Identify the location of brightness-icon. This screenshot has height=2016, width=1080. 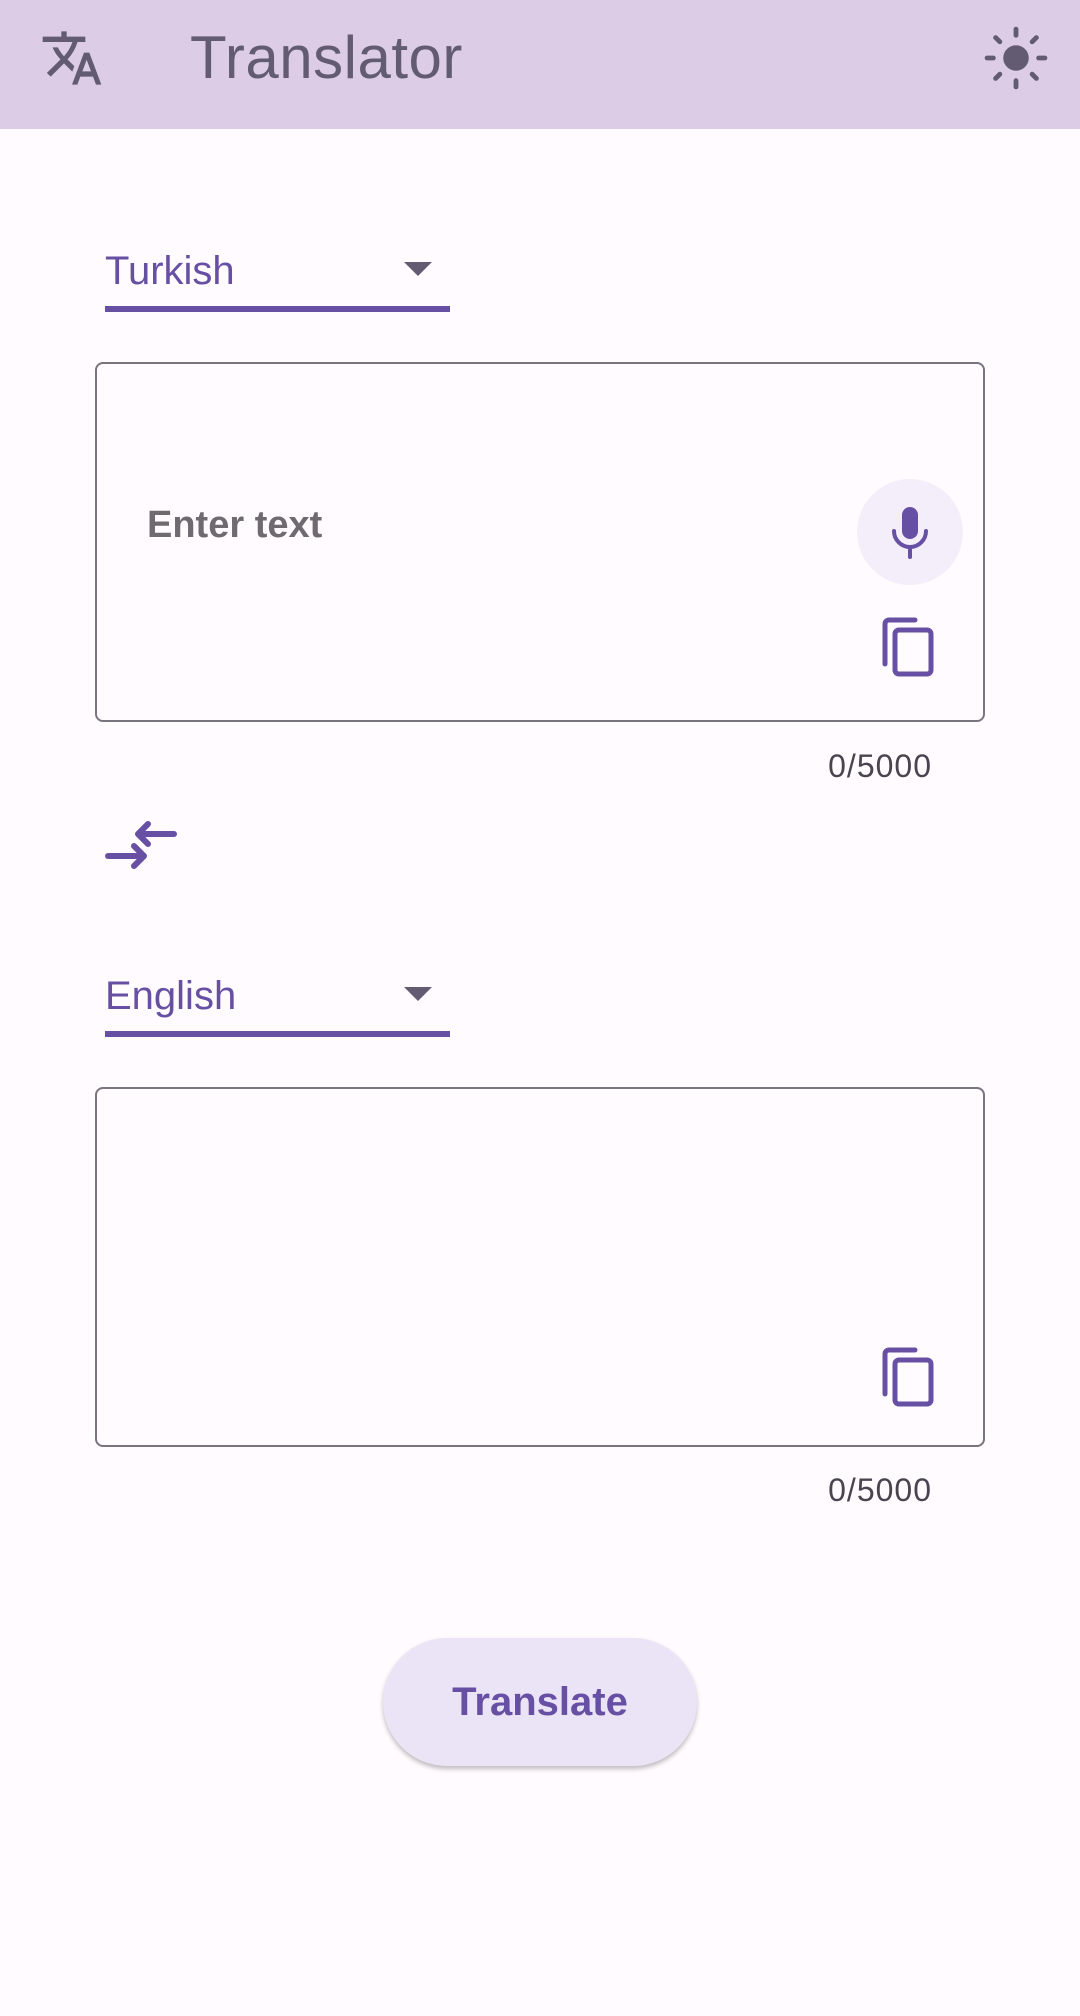
(1016, 58).